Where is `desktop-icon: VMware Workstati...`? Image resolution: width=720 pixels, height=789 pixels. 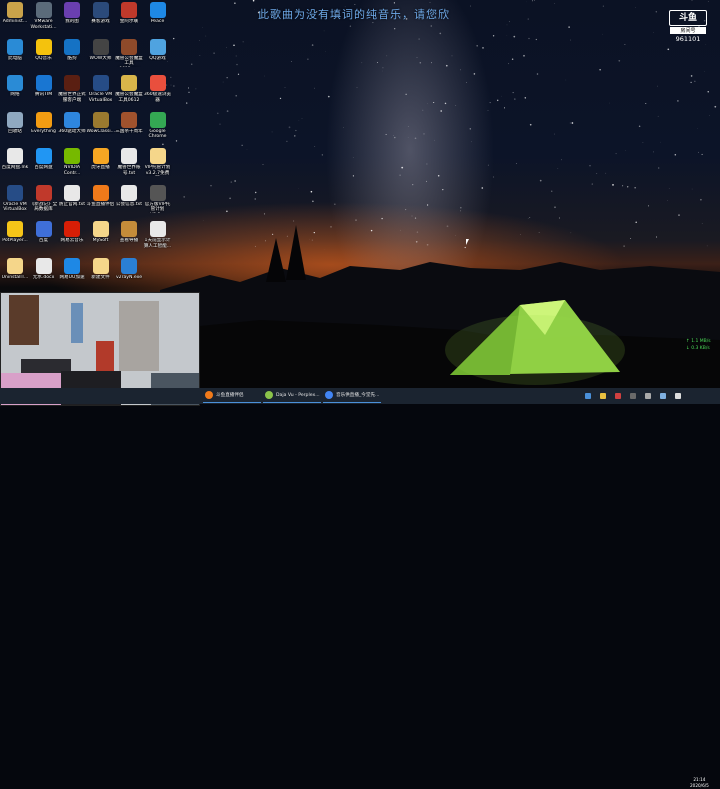 desktop-icon: VMware Workstati... is located at coordinates (44, 16).